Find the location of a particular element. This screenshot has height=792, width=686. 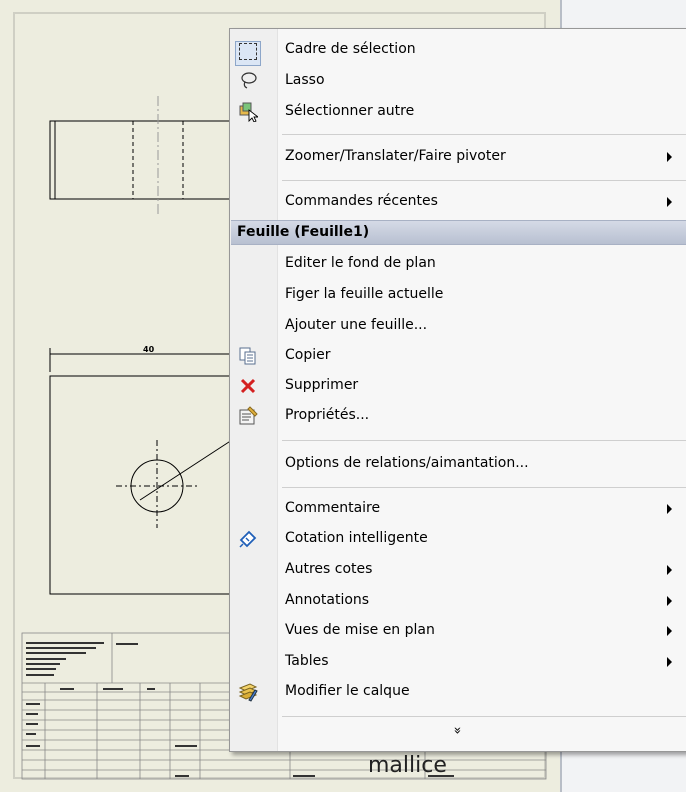

menu-item-label: Cadre de sélection is located at coordinates (350, 49).